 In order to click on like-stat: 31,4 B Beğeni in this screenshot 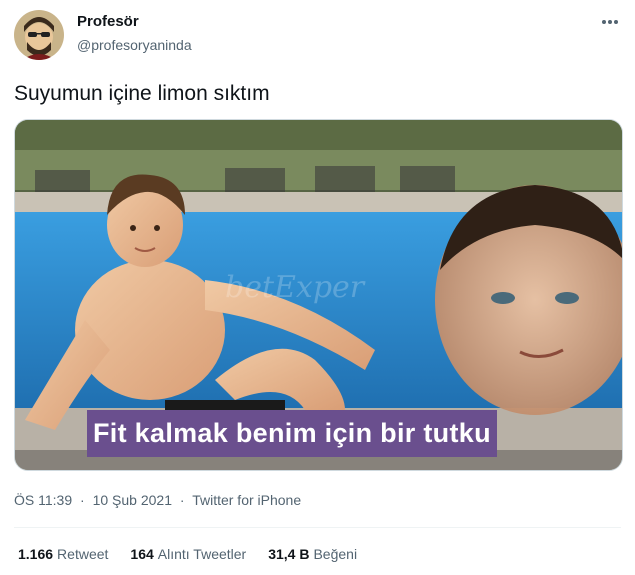, I will do `click(312, 554)`.